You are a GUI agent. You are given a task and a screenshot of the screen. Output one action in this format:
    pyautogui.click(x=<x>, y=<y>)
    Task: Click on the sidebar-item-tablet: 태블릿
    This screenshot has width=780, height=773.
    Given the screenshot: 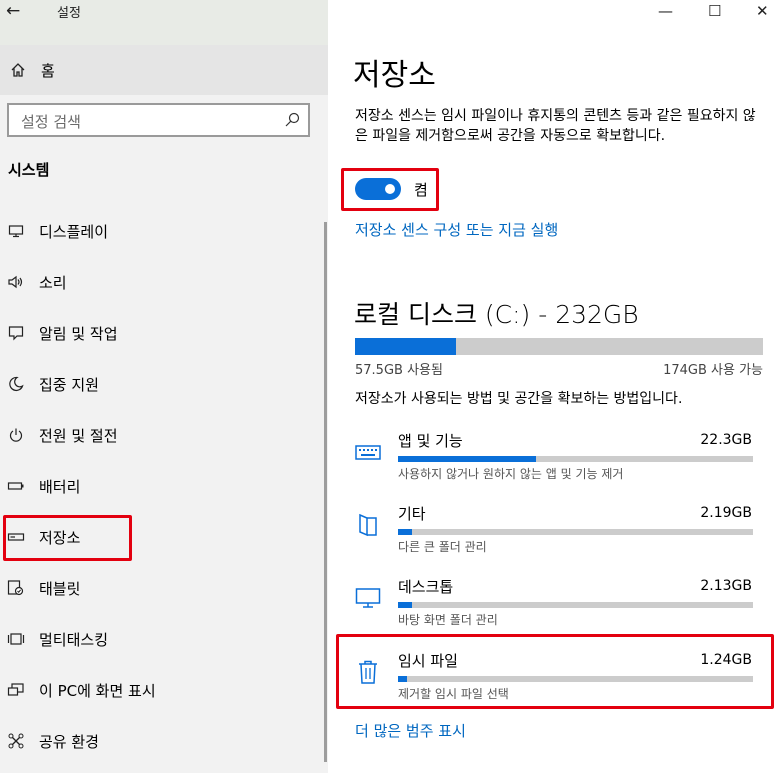 What is the action you would take?
    pyautogui.click(x=164, y=588)
    